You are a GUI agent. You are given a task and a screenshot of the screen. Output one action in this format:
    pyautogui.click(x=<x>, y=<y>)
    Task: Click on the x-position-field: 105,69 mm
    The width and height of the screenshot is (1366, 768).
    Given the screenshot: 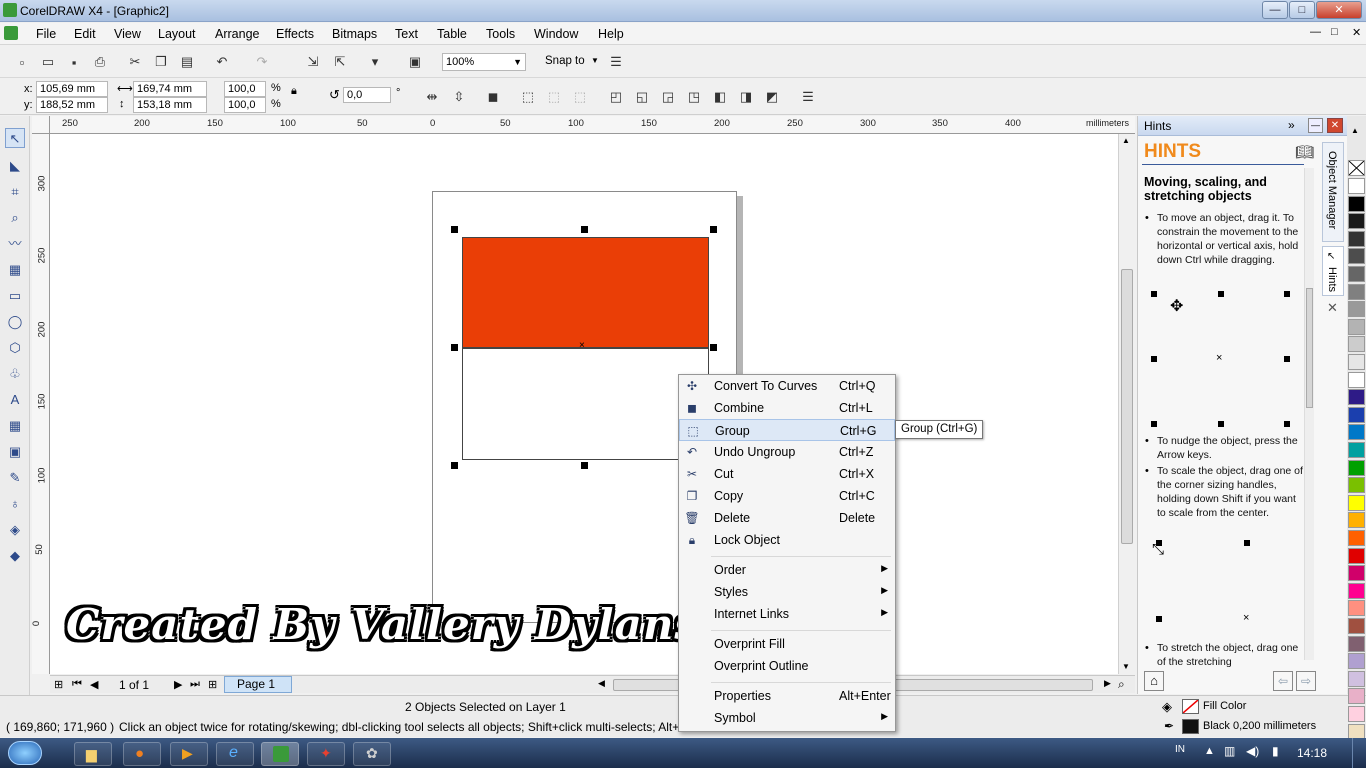 What is the action you would take?
    pyautogui.click(x=72, y=89)
    